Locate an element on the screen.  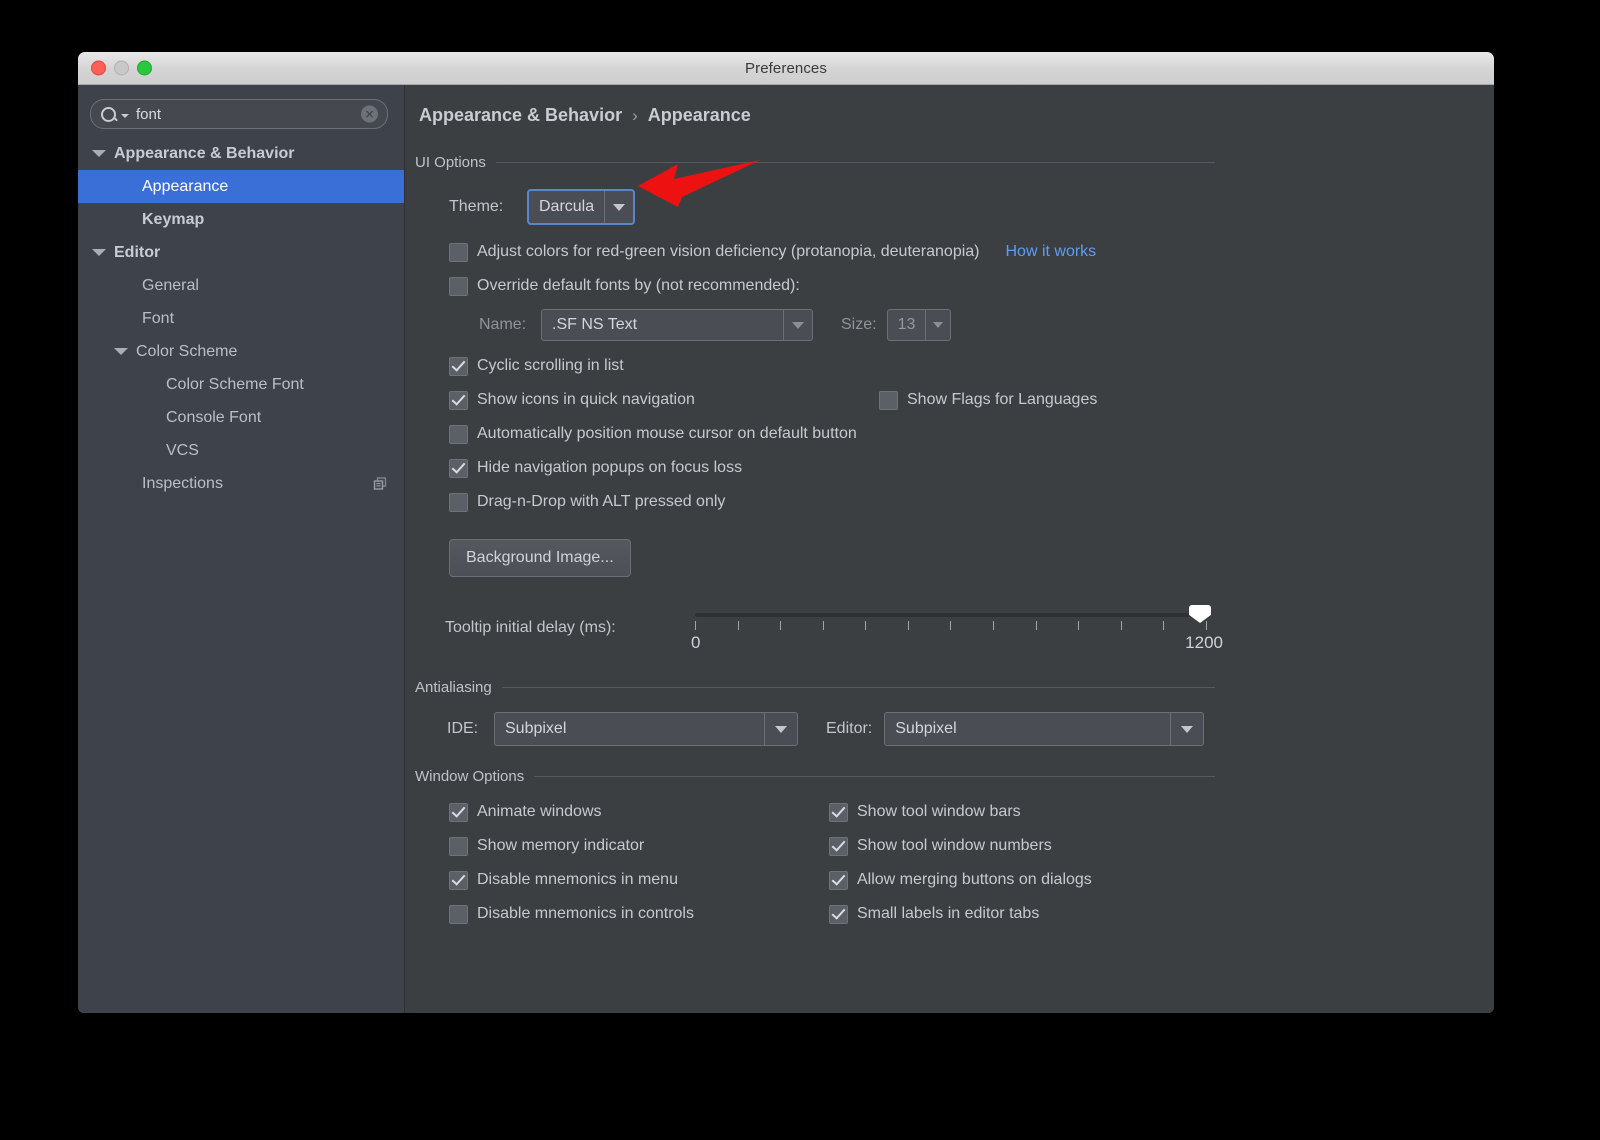
ui-options-header: UI Options is located at coordinates (815, 162).